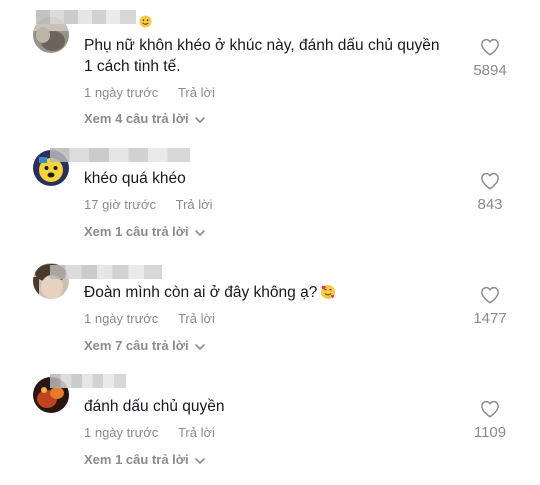 This screenshot has height=485, width=540. What do you see at coordinates (490, 70) in the screenshot?
I see `like-count: 5894` at bounding box center [490, 70].